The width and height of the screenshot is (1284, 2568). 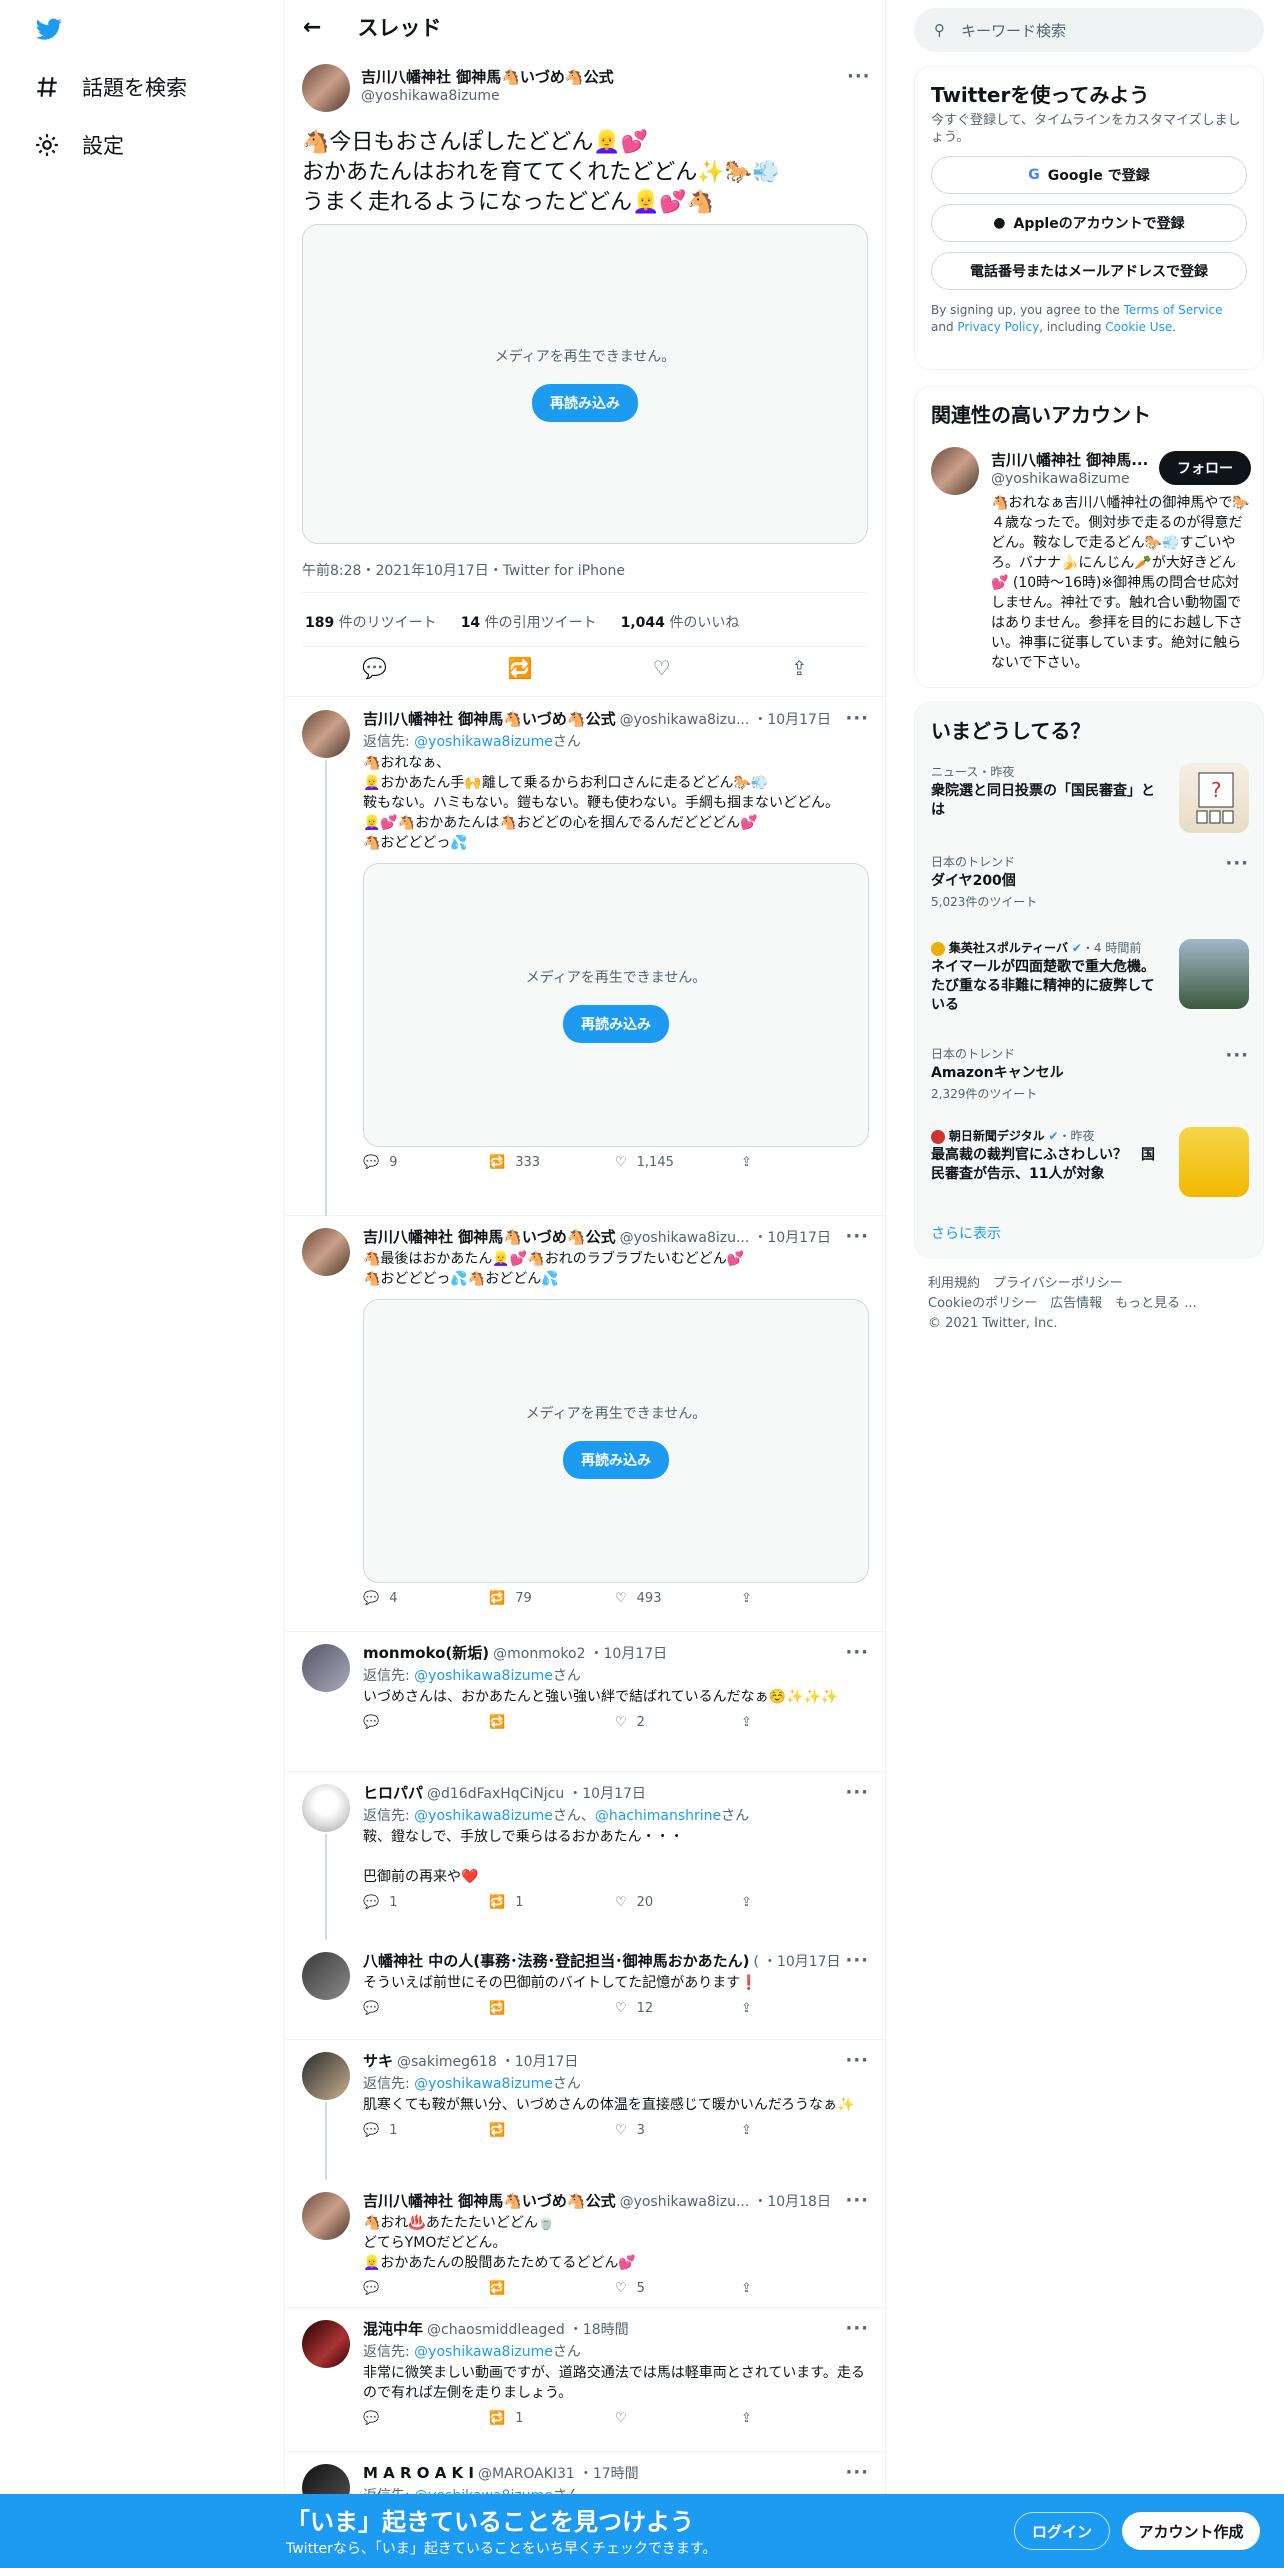 I want to click on phone-signup-button: 電話番号またはメールアドレスで登録, so click(x=1089, y=271).